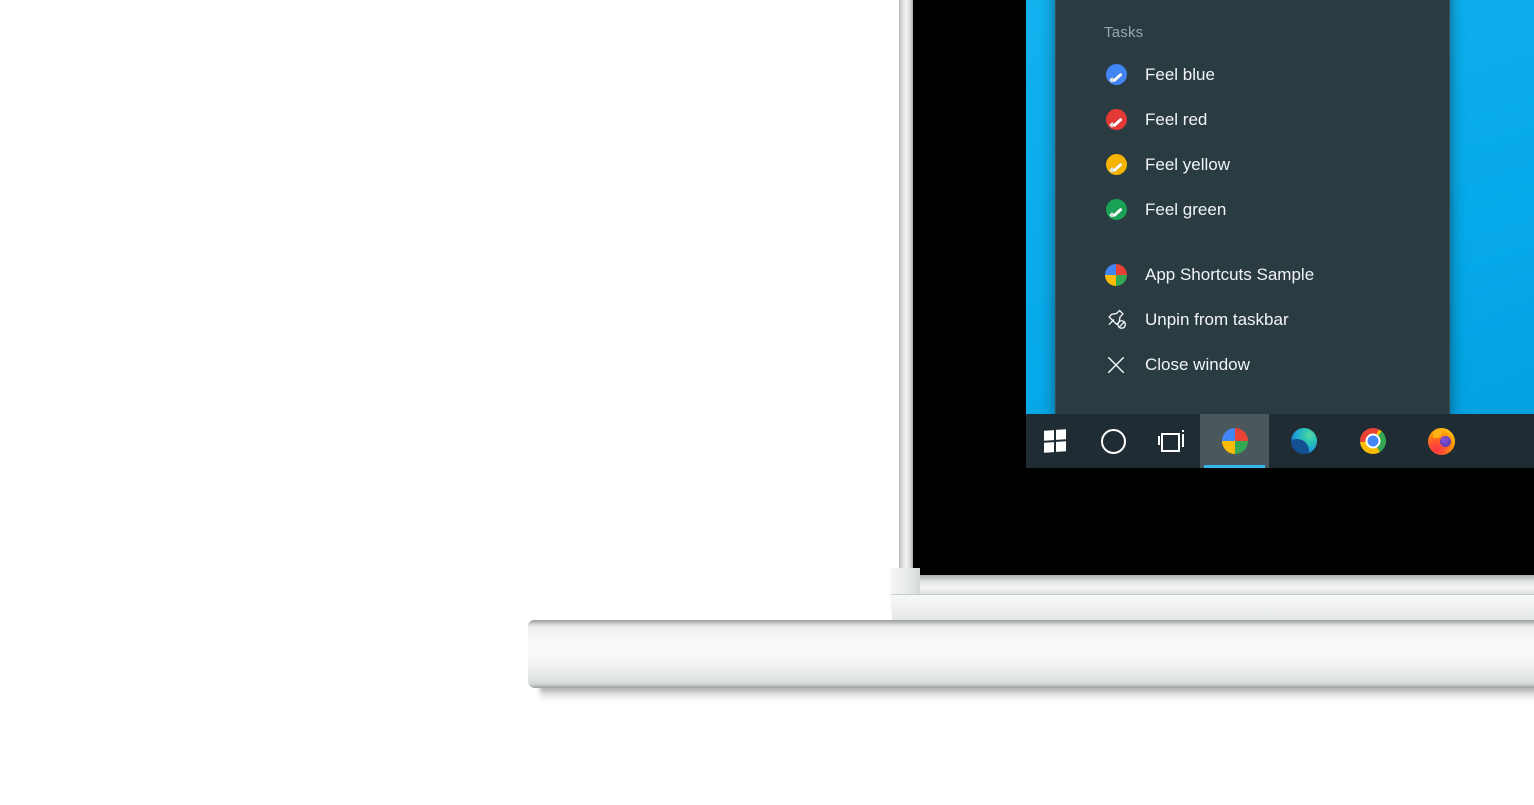 The width and height of the screenshot is (1534, 805). What do you see at coordinates (906, 298) in the screenshot?
I see `laptop-bezel-rim-left` at bounding box center [906, 298].